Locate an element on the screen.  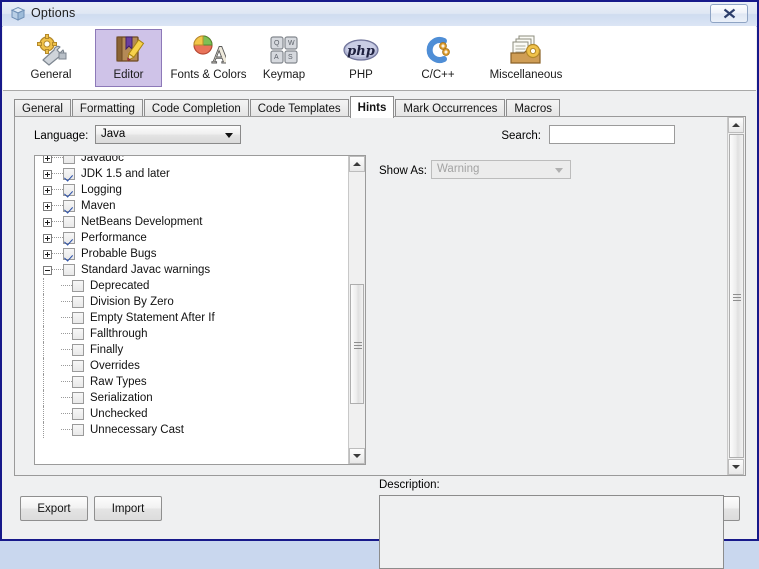
toolbar-item-fonts-colors: A Fonts & Colors is located at coordinates (208, 58).